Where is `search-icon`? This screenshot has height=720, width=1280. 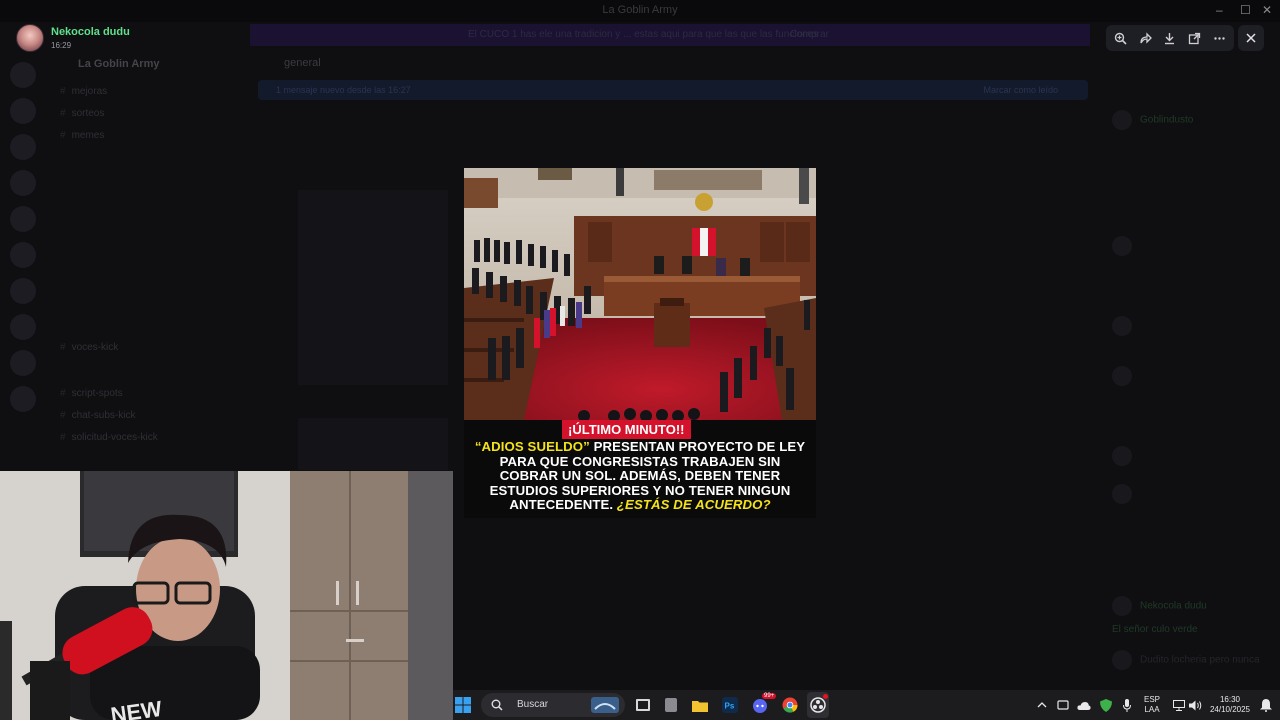 search-icon is located at coordinates (497, 705).